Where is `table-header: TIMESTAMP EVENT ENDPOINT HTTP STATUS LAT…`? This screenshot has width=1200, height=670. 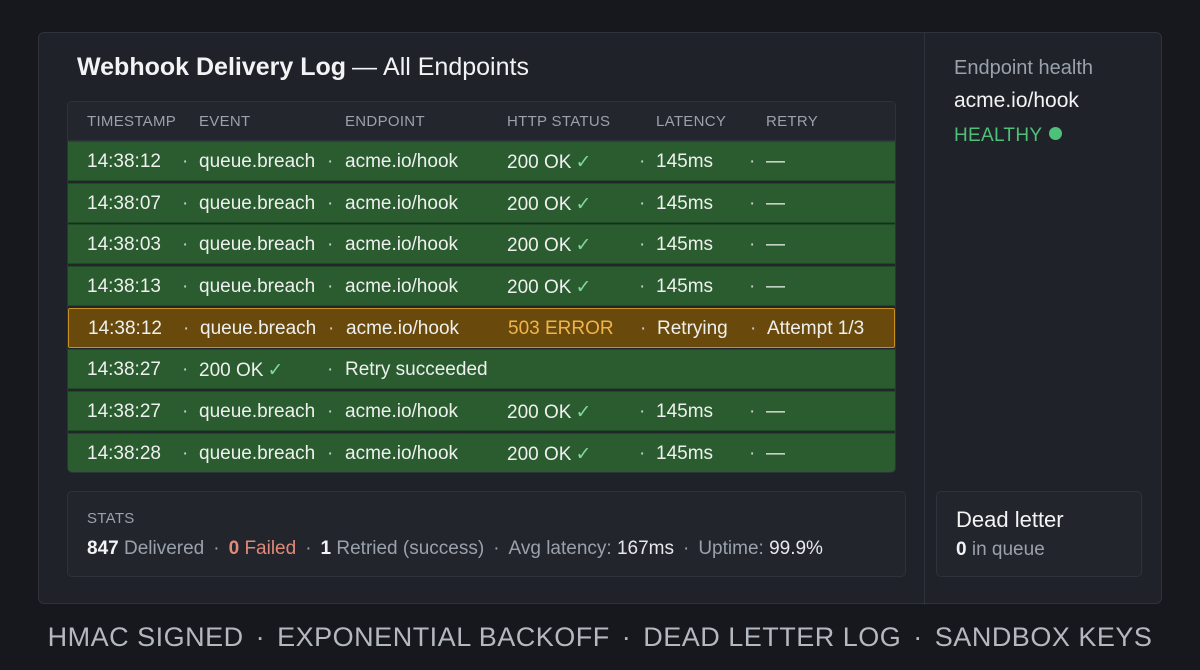 table-header: TIMESTAMP EVENT ENDPOINT HTTP STATUS LAT… is located at coordinates (481, 121).